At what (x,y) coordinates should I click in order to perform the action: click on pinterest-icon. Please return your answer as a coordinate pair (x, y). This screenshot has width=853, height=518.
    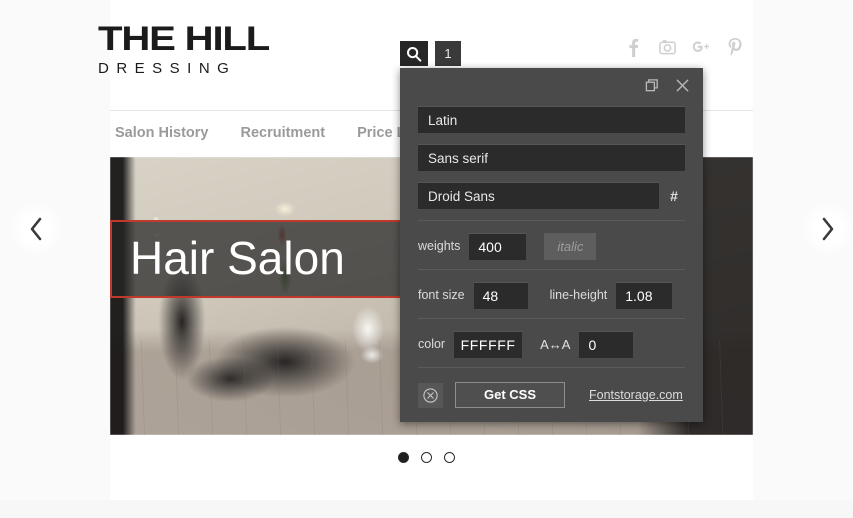
    Looking at the image, I should click on (735, 47).